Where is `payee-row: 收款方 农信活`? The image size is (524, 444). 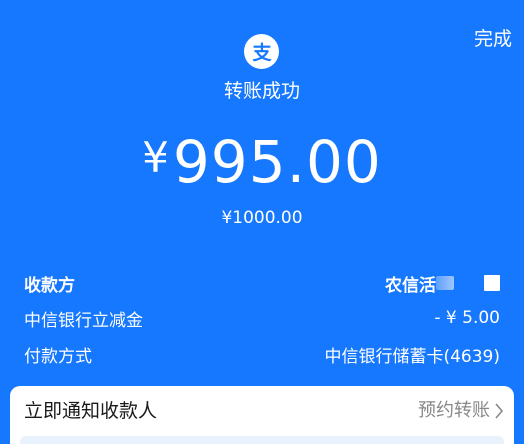 payee-row: 收款方 农信活 is located at coordinates (262, 283).